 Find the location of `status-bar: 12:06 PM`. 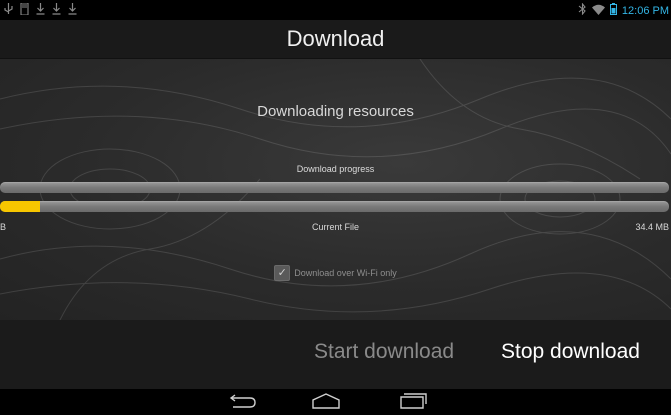

status-bar: 12:06 PM is located at coordinates (335, 10).